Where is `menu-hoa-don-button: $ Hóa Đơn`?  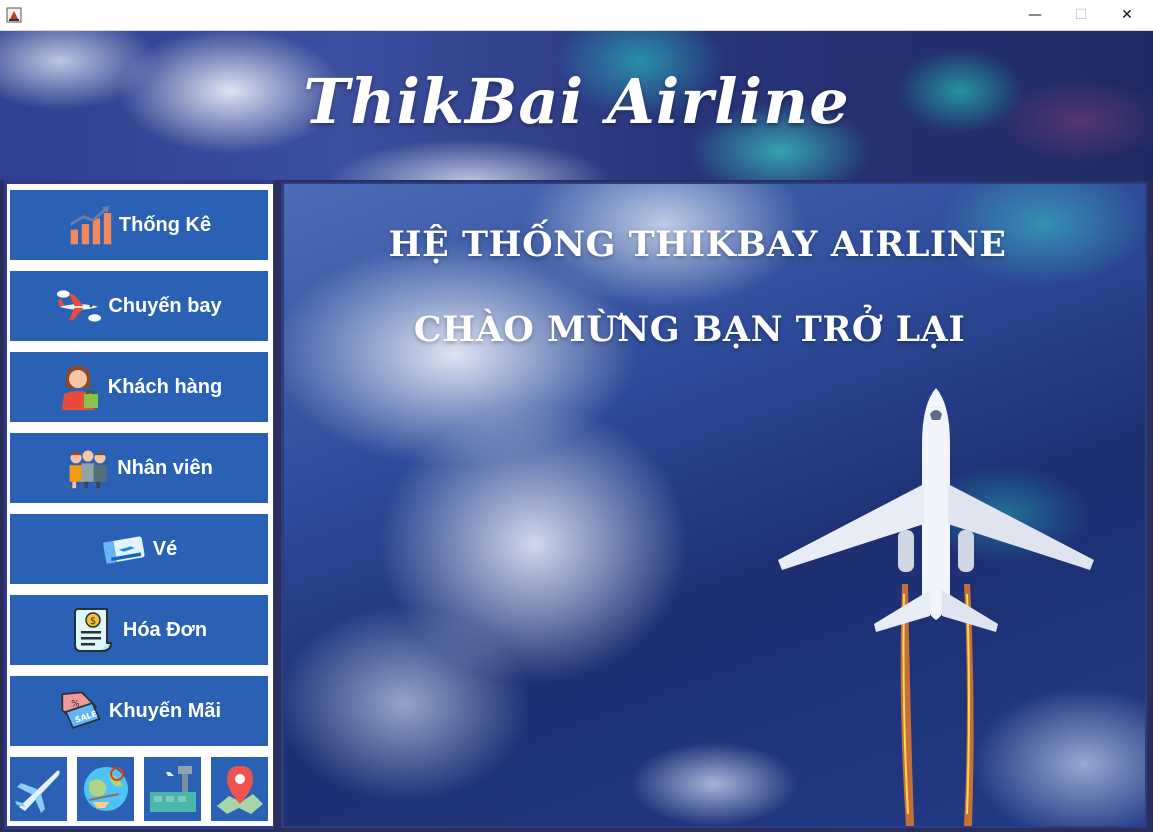
menu-hoa-don-button: $ Hóa Đơn is located at coordinates (139, 630).